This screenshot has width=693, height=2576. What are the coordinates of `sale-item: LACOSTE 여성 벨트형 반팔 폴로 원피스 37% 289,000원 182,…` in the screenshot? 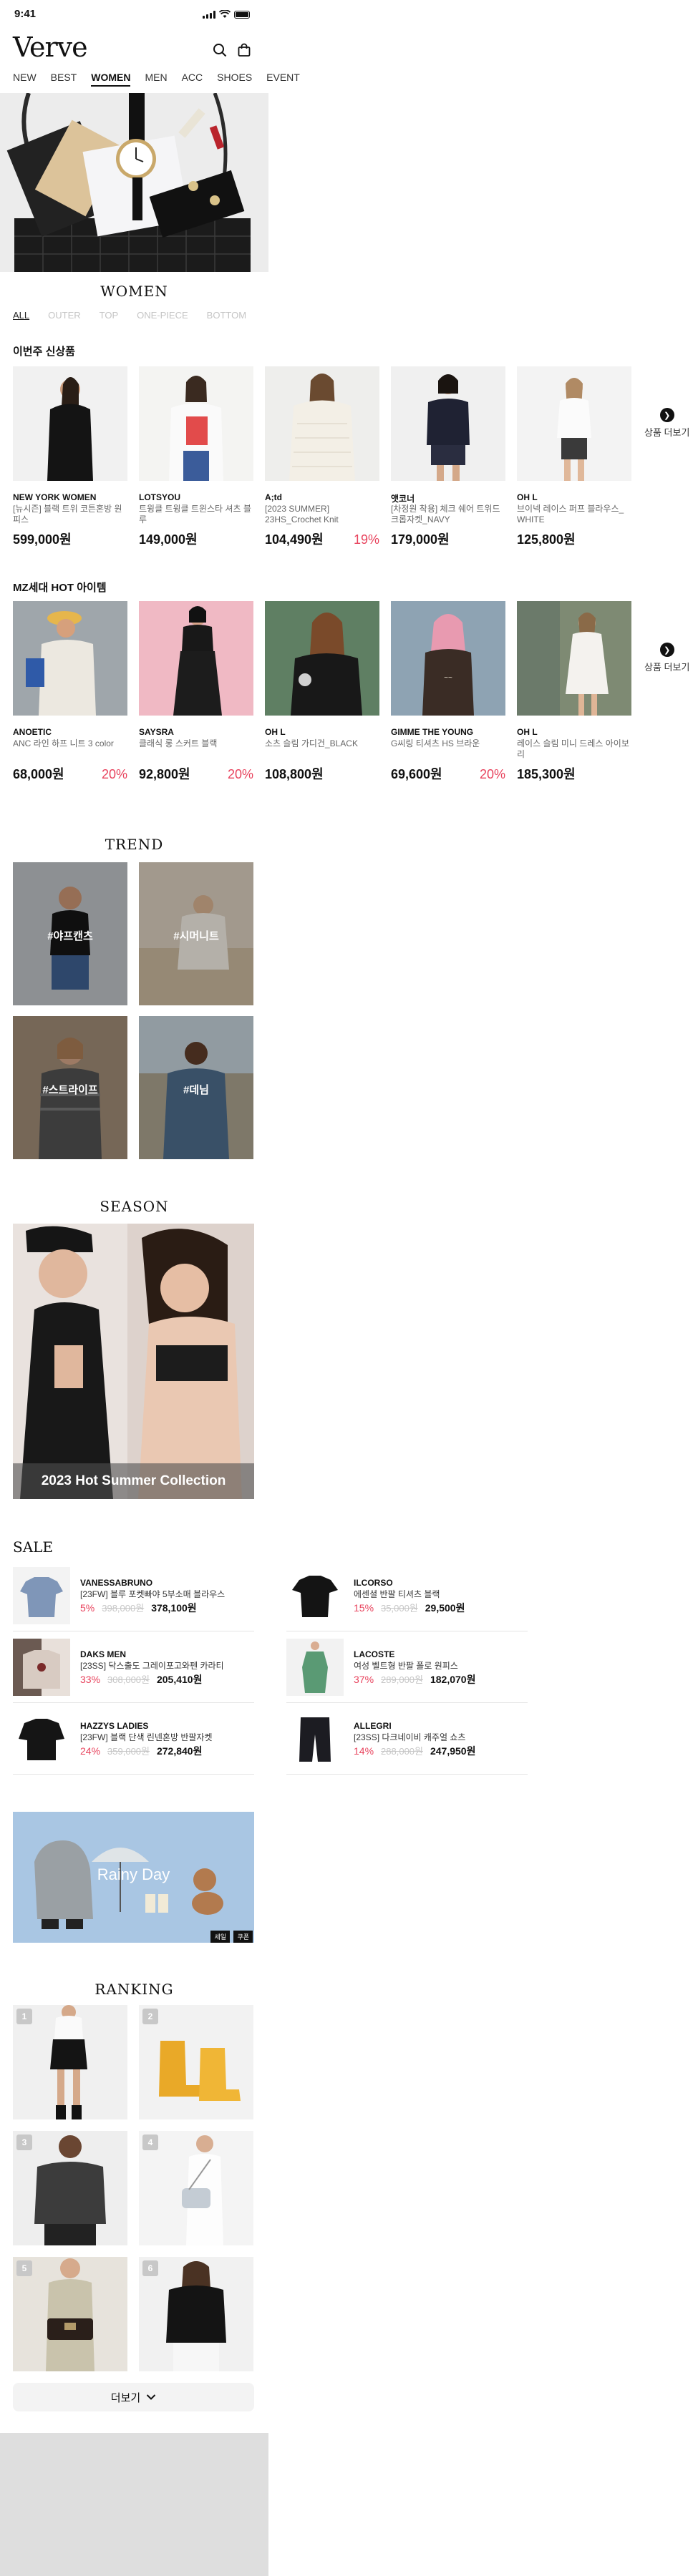 It's located at (407, 1667).